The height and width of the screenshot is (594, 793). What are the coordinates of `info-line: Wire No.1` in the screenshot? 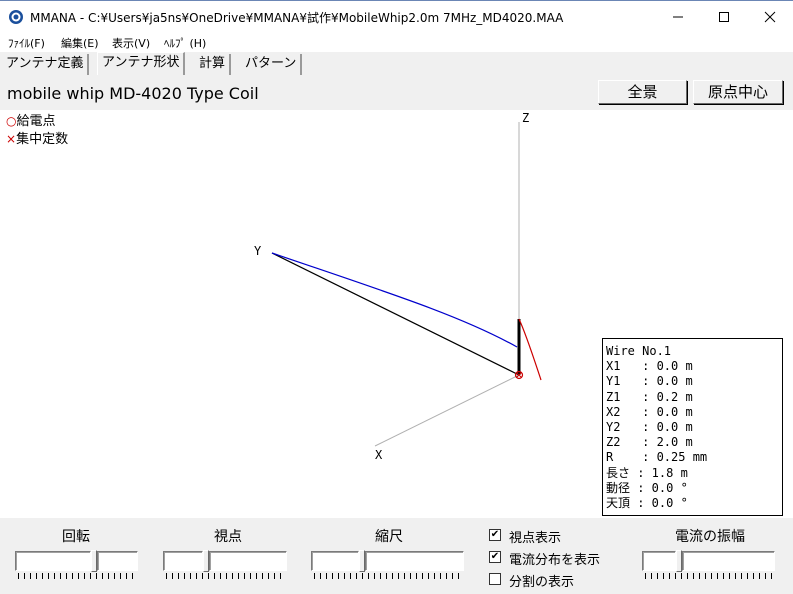 It's located at (639, 351).